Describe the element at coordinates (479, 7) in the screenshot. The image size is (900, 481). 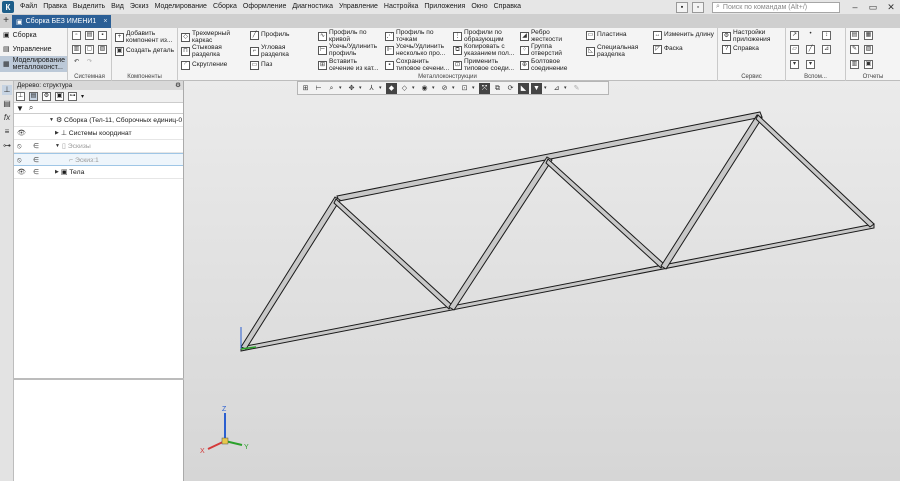
I see `menu-window: Окно` at that location.